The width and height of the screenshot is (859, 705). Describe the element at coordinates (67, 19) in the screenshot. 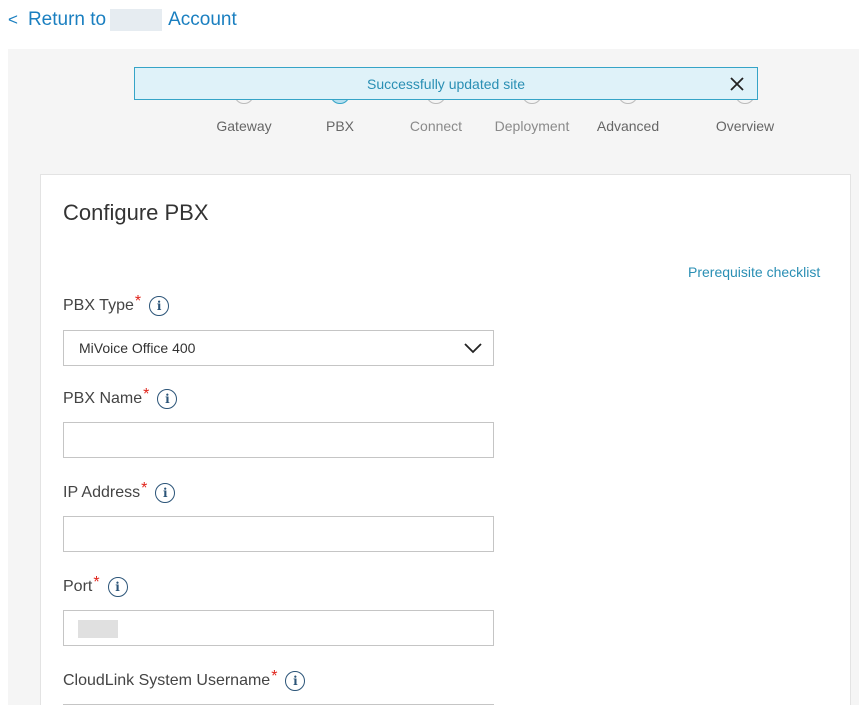

I see `return-prefix: Return to` at that location.